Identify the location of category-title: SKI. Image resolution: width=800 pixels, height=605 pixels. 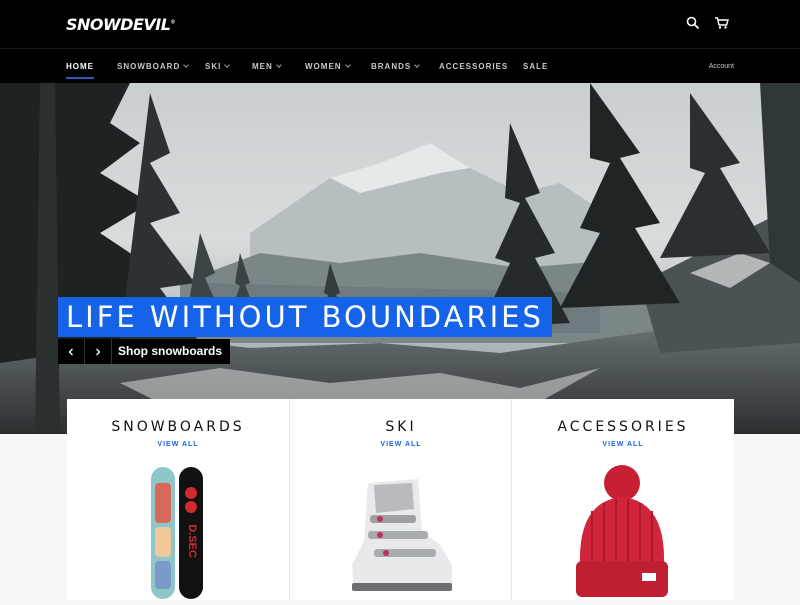
(401, 427).